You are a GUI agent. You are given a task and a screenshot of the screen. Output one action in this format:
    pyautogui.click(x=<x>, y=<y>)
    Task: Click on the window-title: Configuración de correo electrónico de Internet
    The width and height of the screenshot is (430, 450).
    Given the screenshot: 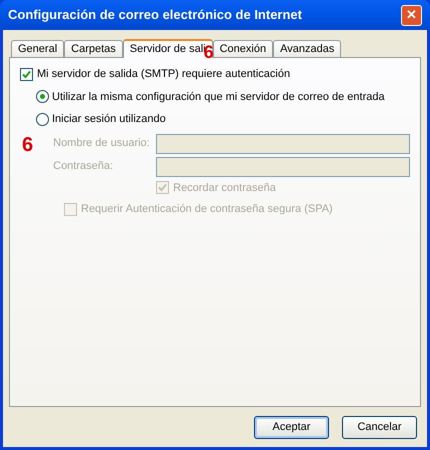 What is the action you would take?
    pyautogui.click(x=155, y=15)
    